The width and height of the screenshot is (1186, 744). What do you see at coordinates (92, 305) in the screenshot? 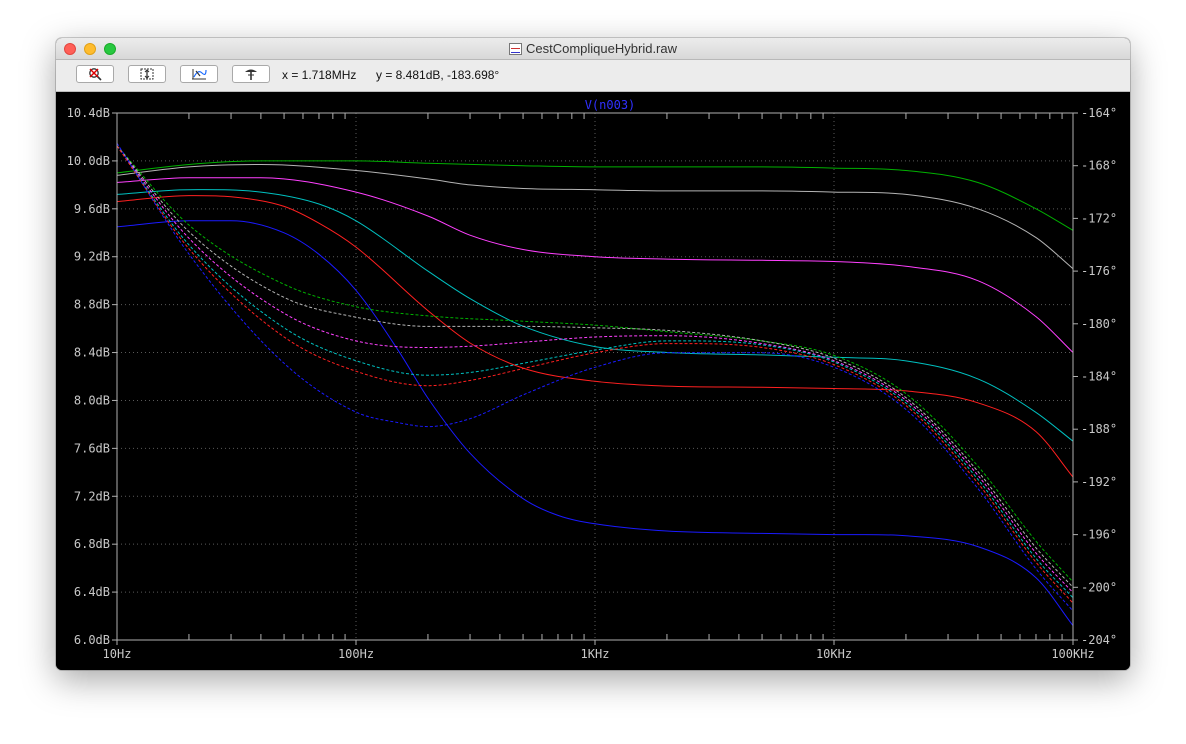
I see `y-left-tick-label: 8.8dB` at bounding box center [92, 305].